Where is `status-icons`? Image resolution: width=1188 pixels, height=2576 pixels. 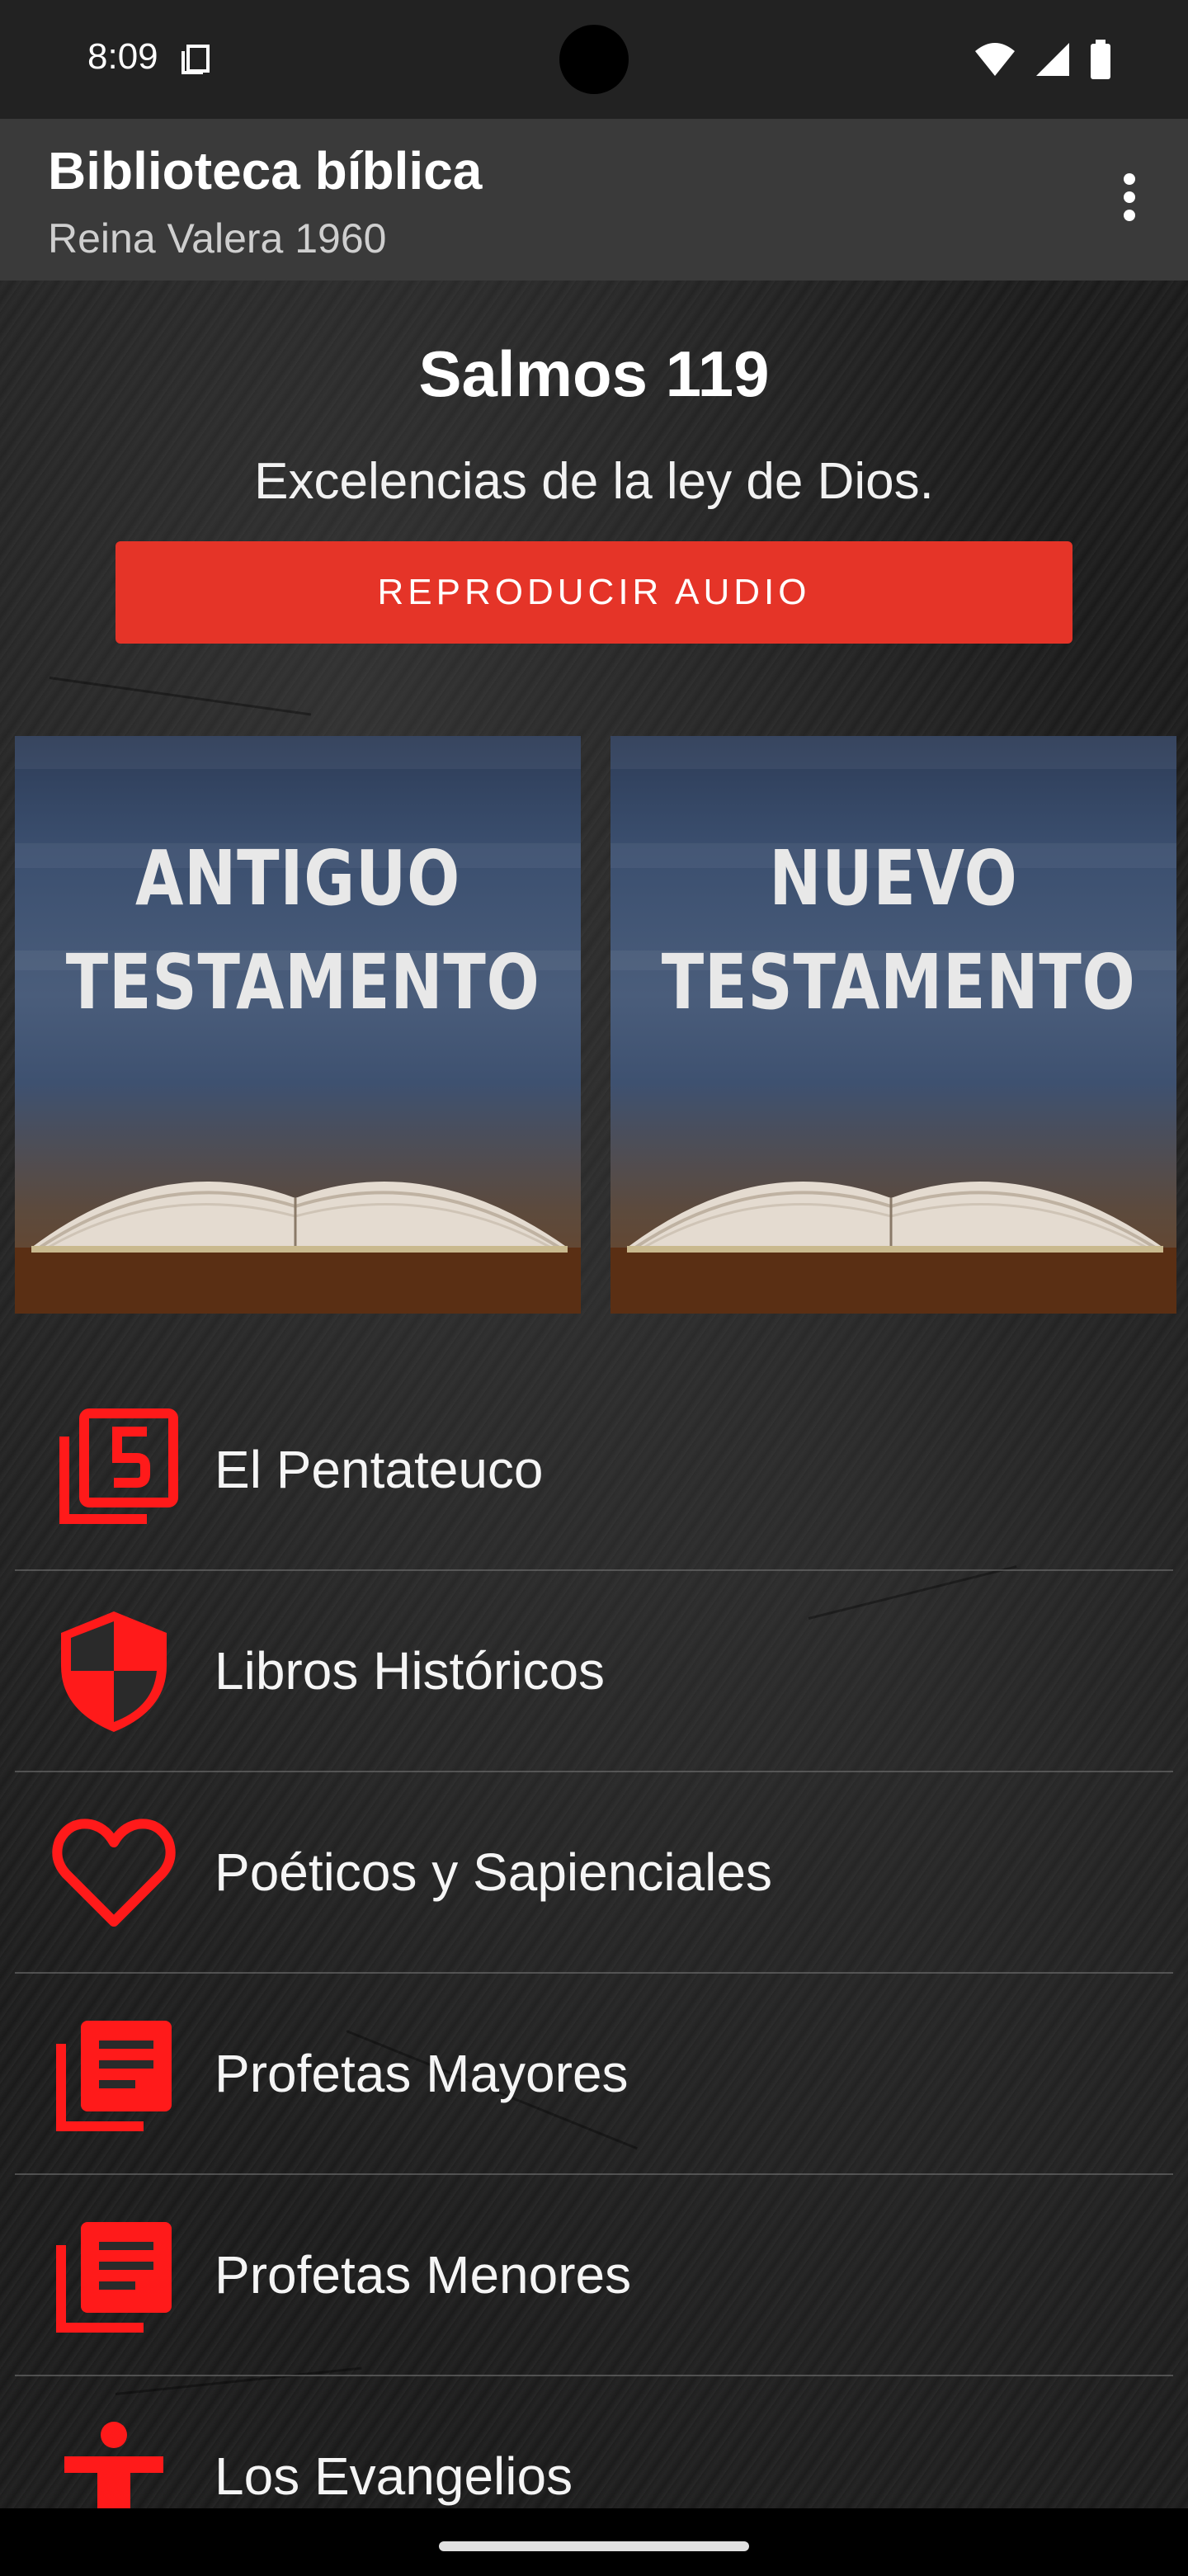 status-icons is located at coordinates (1043, 59).